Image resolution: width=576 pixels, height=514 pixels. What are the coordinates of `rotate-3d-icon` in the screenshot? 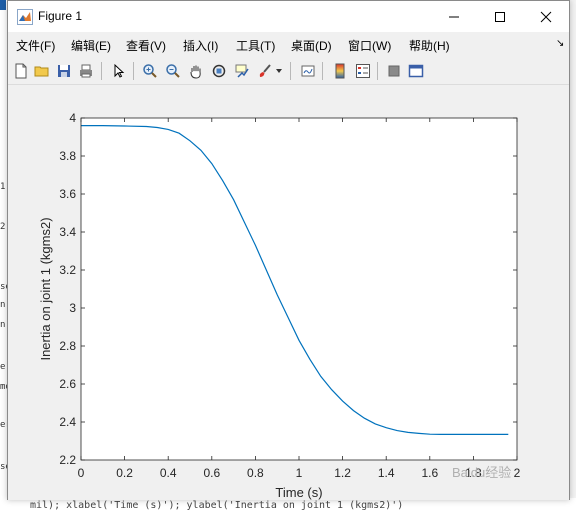 It's located at (219, 71).